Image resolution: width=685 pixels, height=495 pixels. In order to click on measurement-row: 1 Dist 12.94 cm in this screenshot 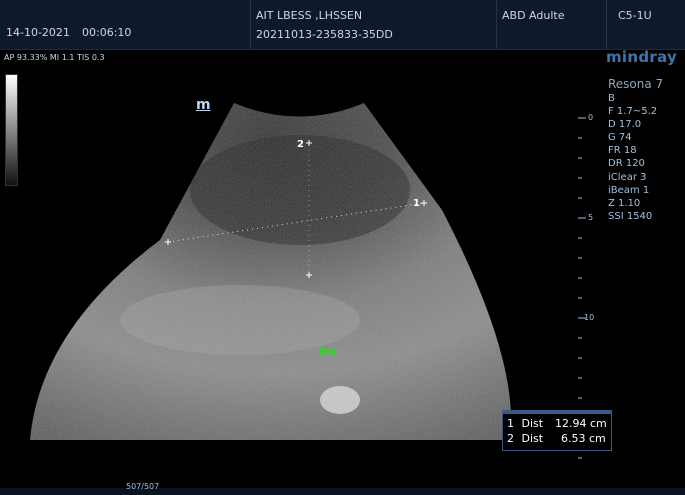, I will do `click(557, 423)`.